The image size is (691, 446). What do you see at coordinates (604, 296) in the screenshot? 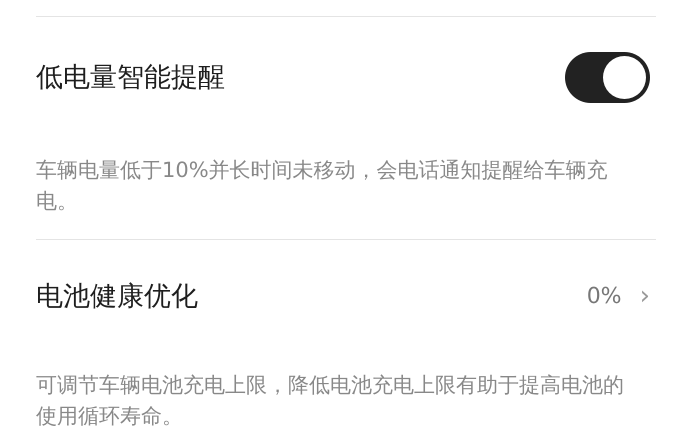
I see `setting-value: 0%` at bounding box center [604, 296].